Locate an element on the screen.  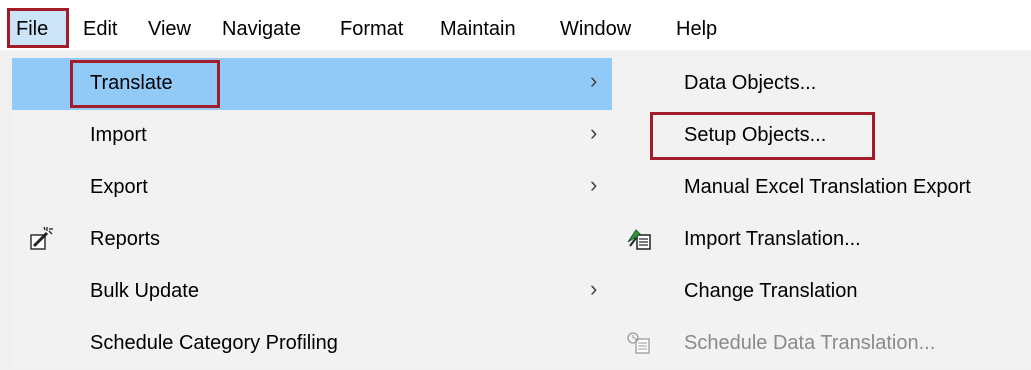
bulk-update-label: Bulk Update is located at coordinates (144, 291).